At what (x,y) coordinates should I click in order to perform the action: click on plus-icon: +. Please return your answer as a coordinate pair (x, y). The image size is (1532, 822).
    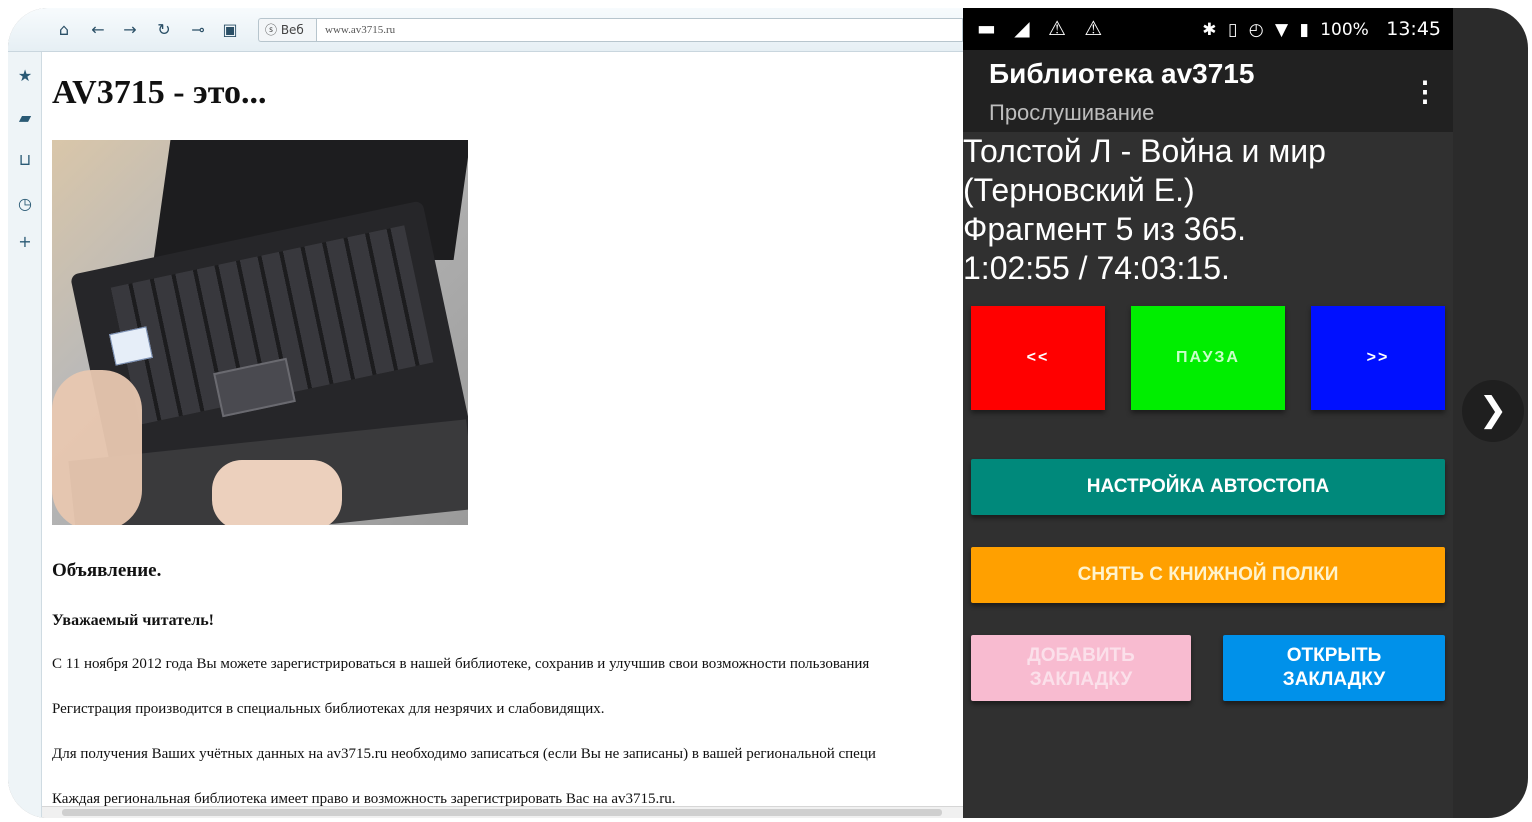
    Looking at the image, I should click on (25, 242).